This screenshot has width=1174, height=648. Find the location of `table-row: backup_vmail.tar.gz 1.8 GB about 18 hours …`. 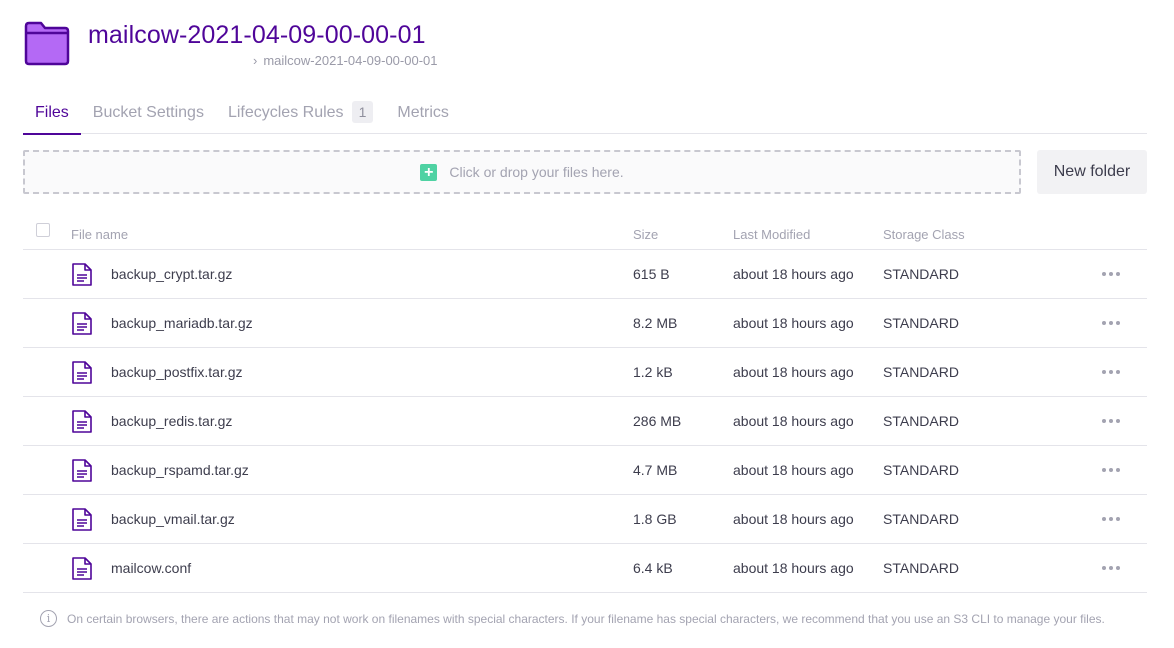

table-row: backup_vmail.tar.gz 1.8 GB about 18 hours … is located at coordinates (585, 519).